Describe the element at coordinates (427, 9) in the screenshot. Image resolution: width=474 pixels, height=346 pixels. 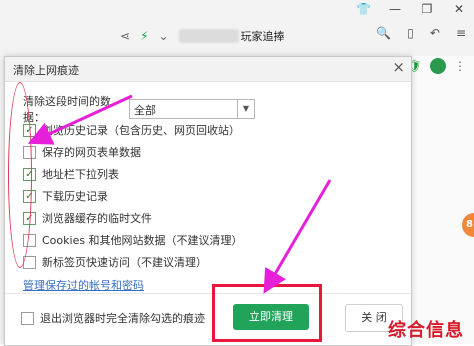
I see `restore-icon: ❐` at that location.